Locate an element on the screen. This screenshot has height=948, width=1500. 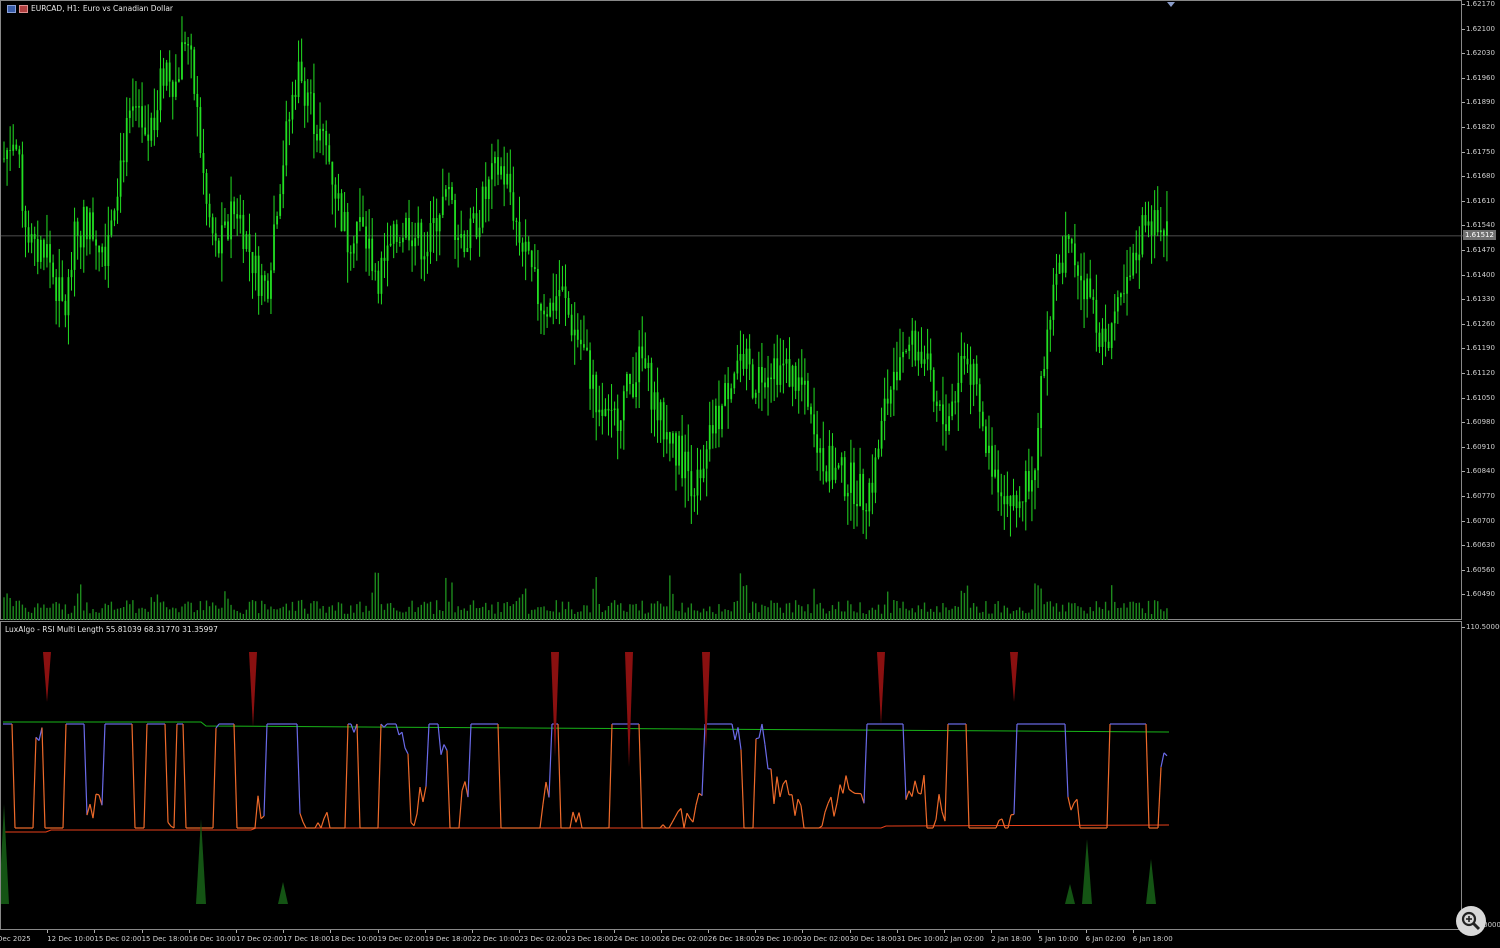
time-tick: 12 Dec 10:00 is located at coordinates (71, 936).